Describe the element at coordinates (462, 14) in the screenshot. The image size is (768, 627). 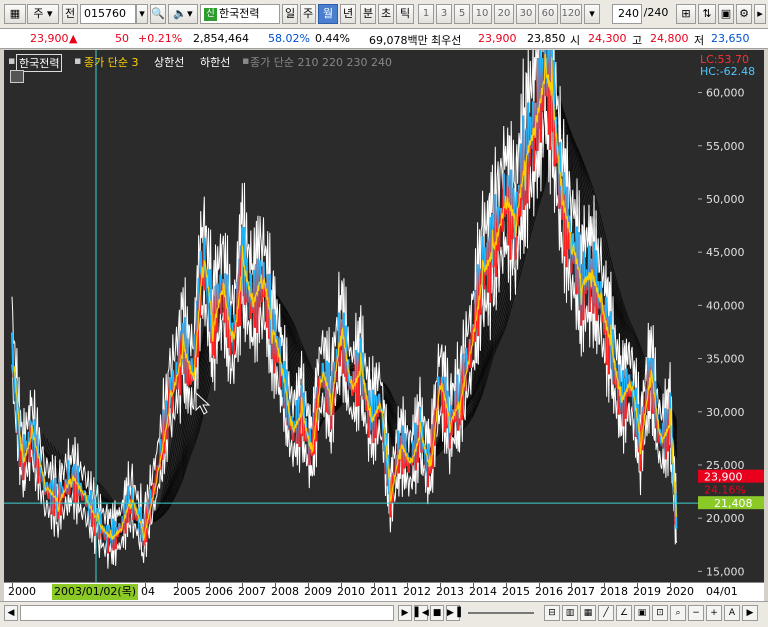
I see `num-5: 5` at that location.